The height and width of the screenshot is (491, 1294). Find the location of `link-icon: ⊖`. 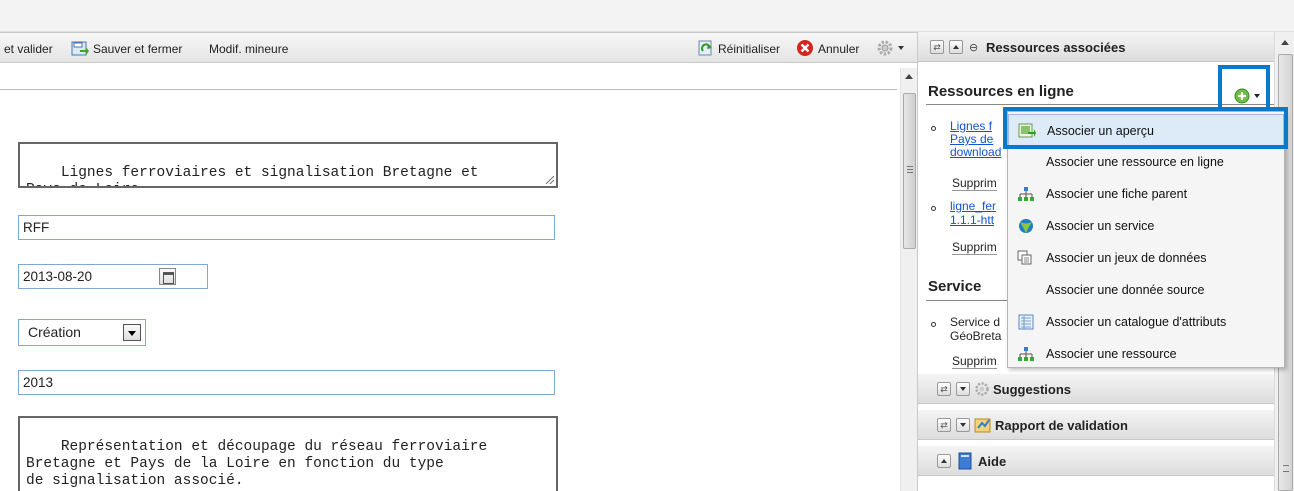

link-icon: ⊖ is located at coordinates (974, 48).